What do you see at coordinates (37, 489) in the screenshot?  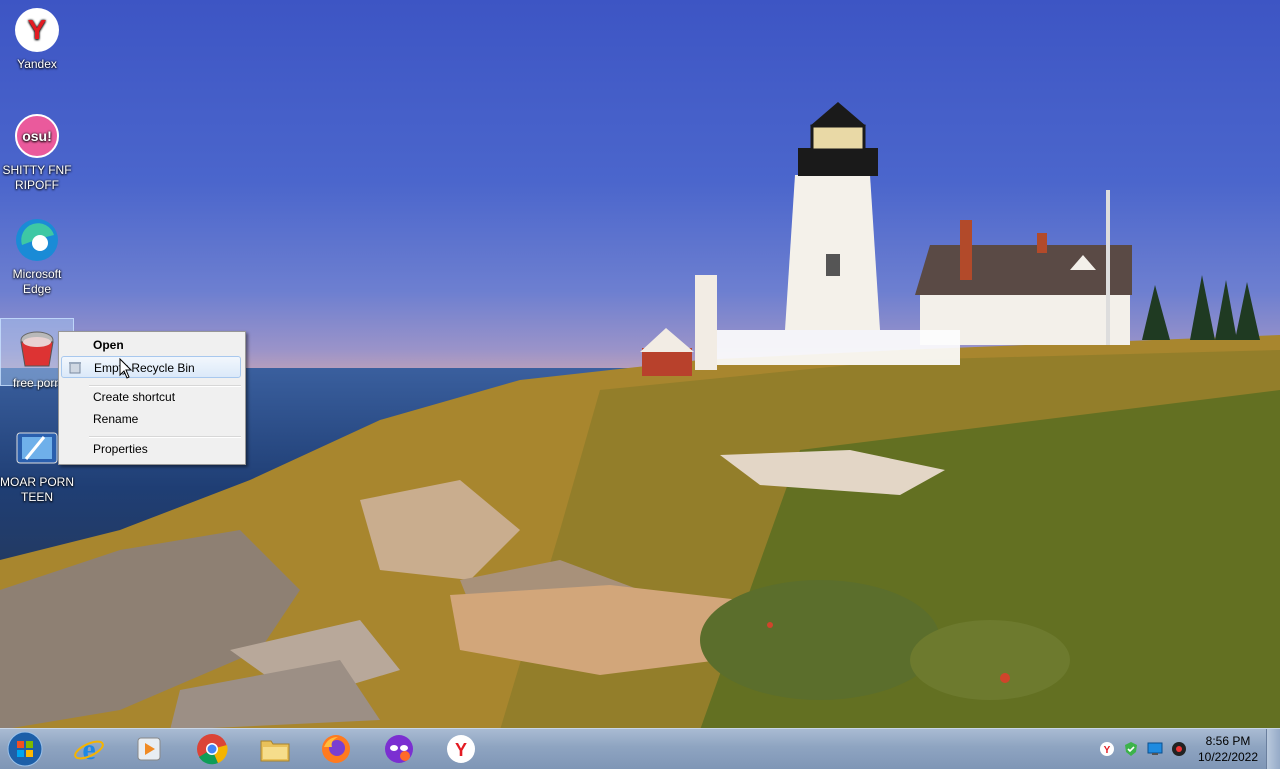 I see `desktop-icon-label: MOAR PORN TEEN` at bounding box center [37, 489].